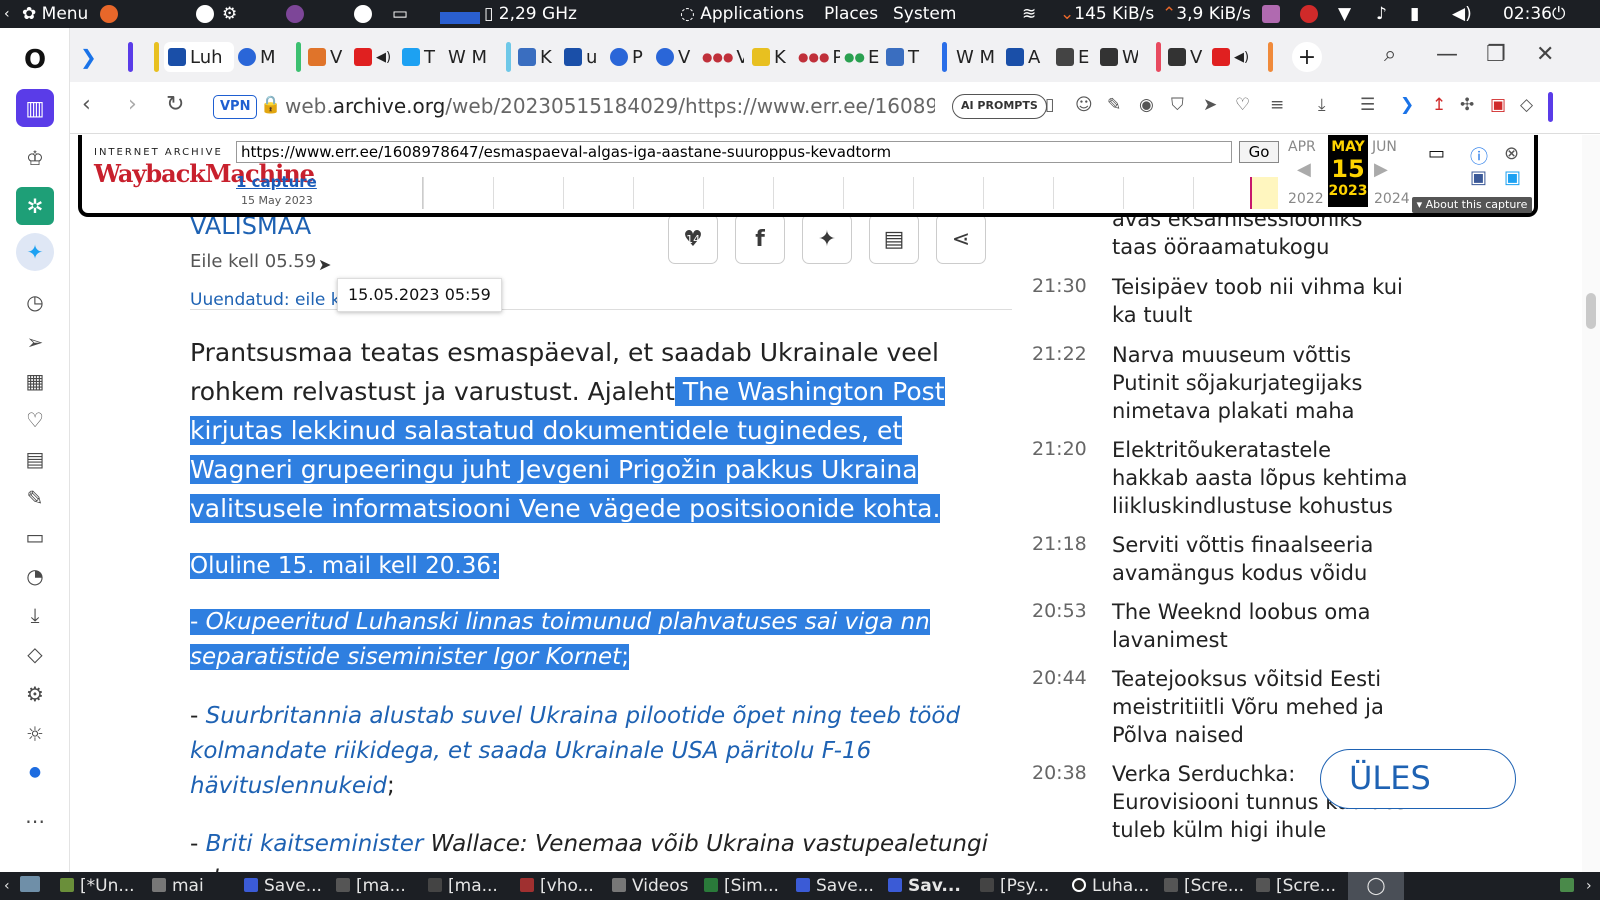  I want to click on tab-14: W M, so click(979, 57).